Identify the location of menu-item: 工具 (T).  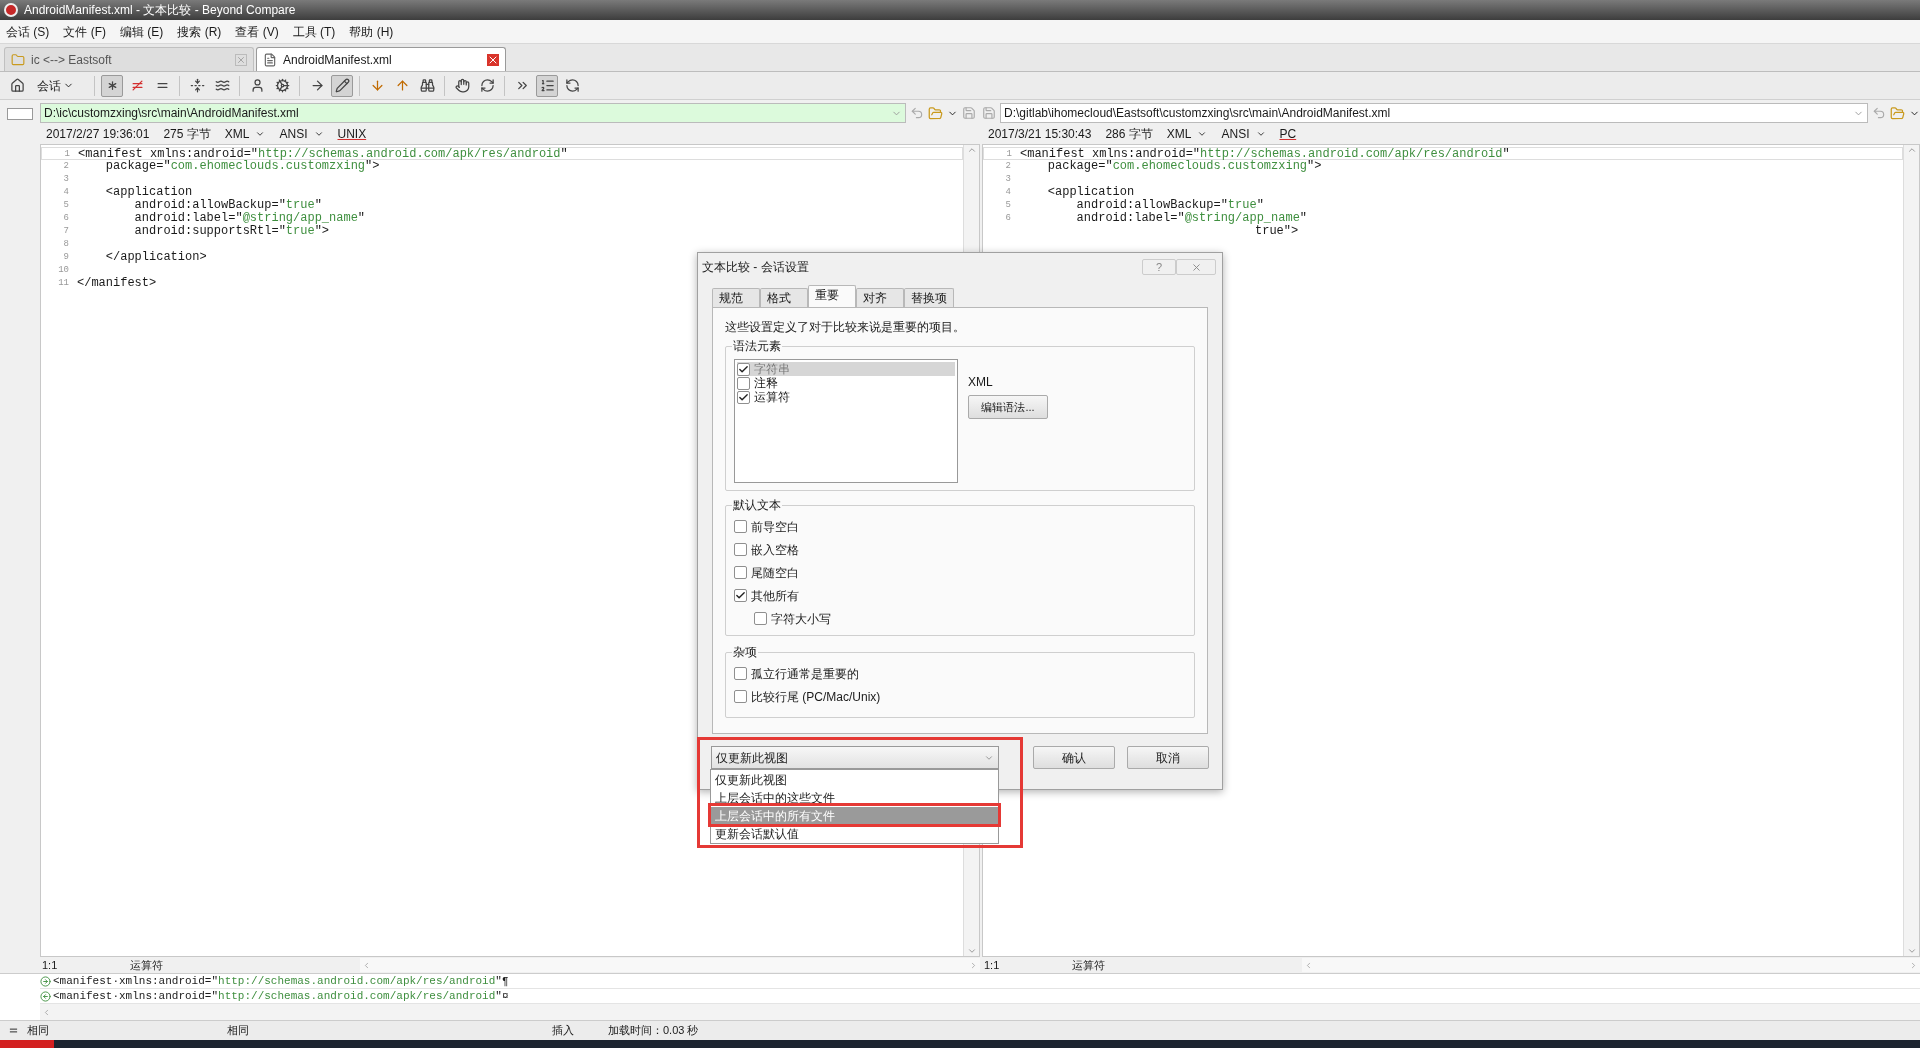
(314, 31).